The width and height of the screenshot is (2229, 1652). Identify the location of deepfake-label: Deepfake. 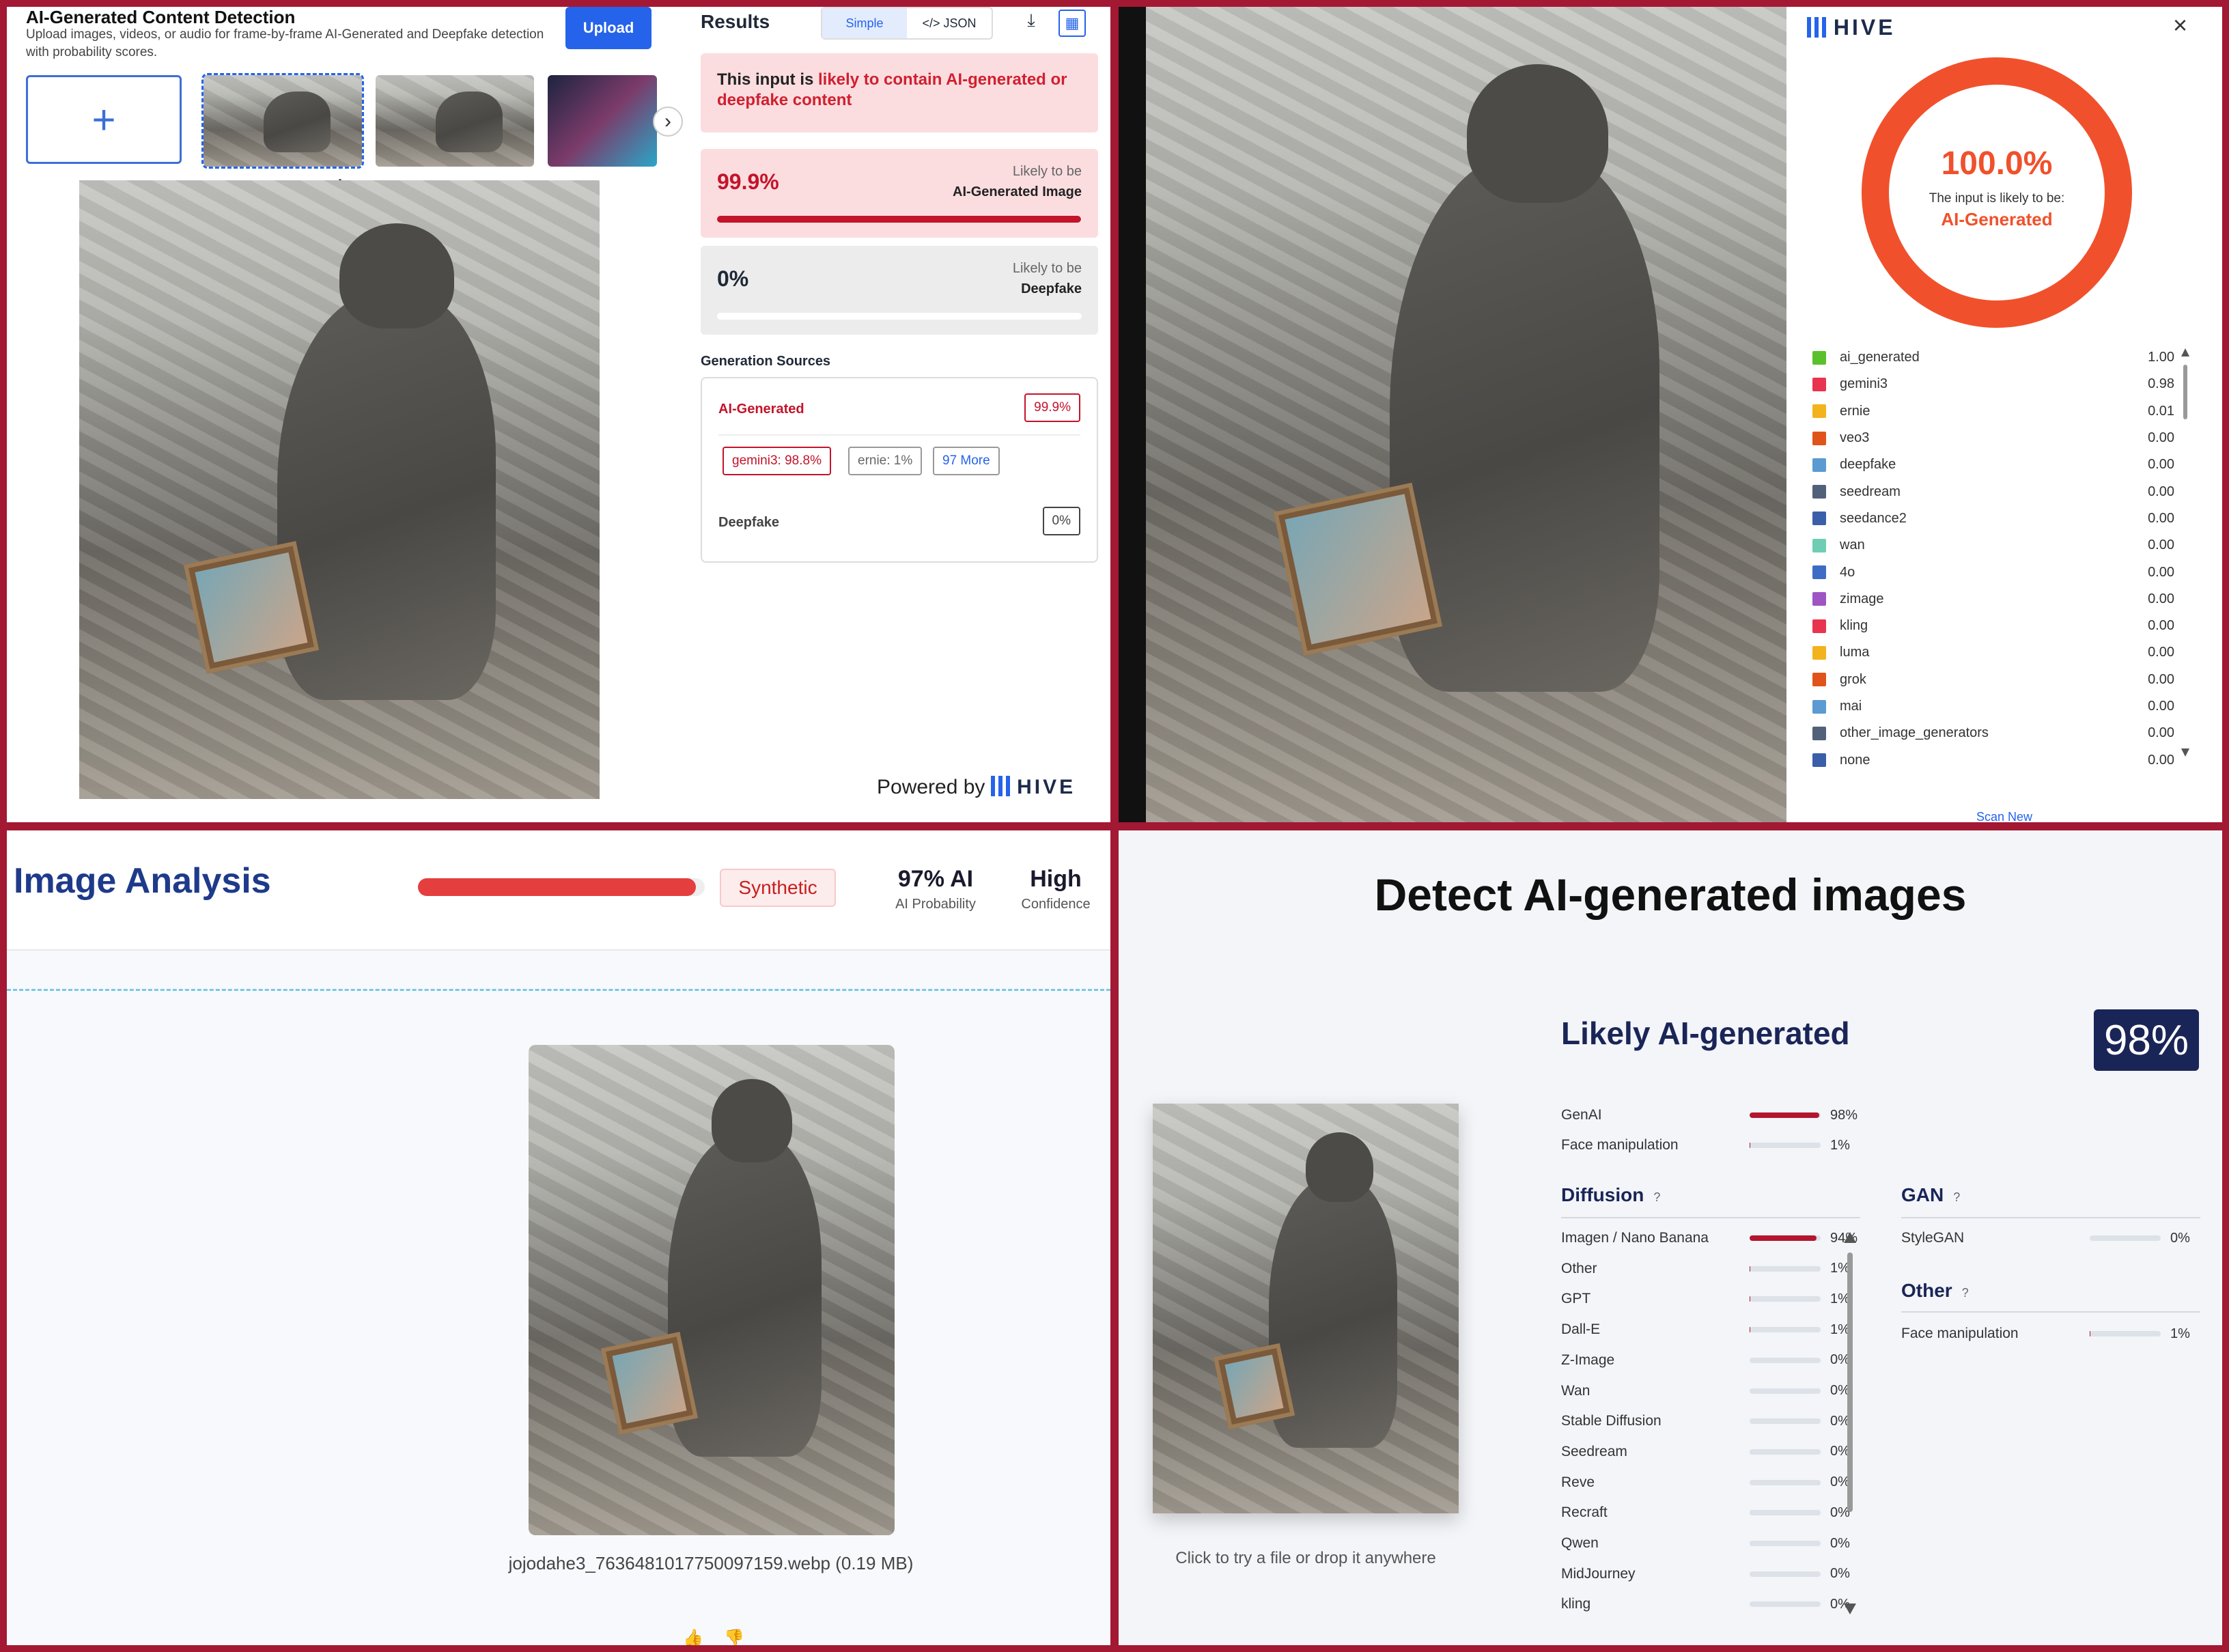
(748, 522).